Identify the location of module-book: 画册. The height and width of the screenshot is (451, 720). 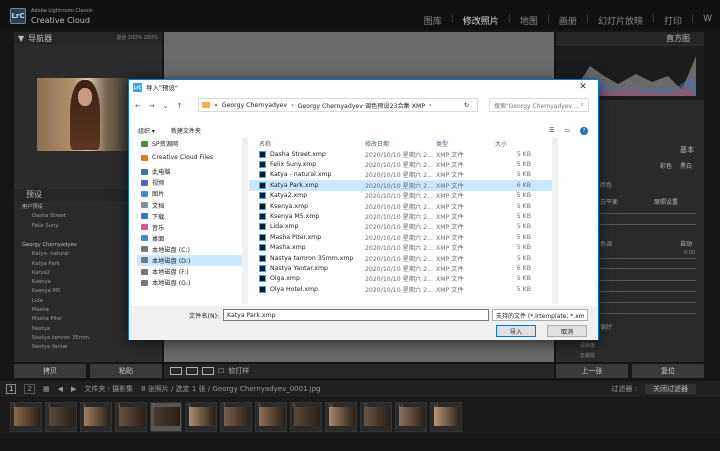
(568, 20).